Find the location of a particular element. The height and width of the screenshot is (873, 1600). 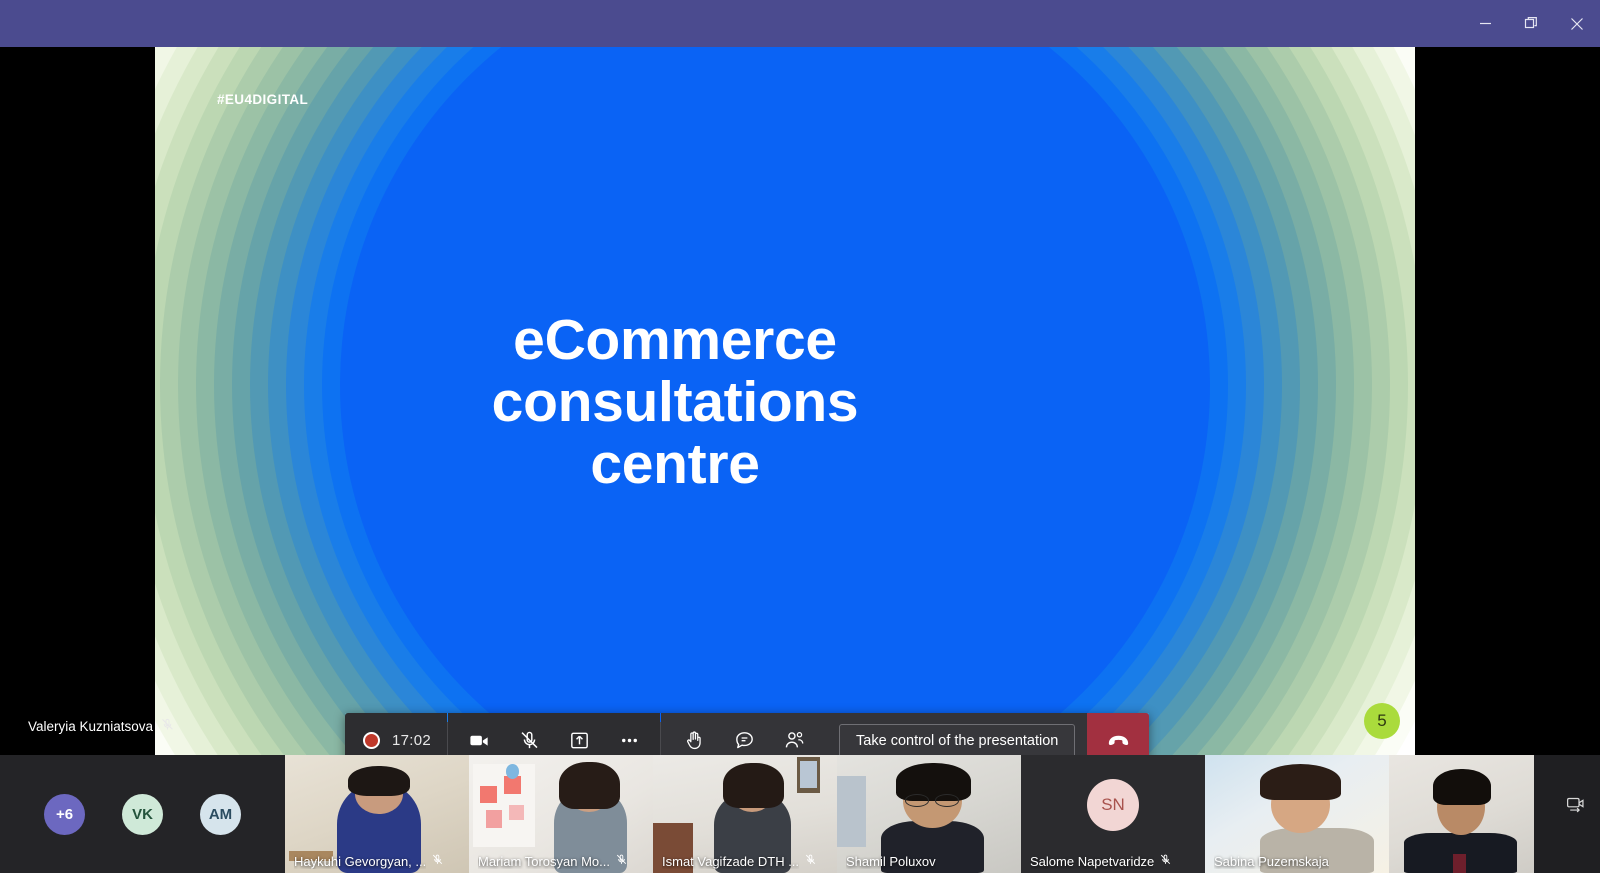

participant-name-row: Sabina Puzemskaja is located at coordinates (1298, 861).